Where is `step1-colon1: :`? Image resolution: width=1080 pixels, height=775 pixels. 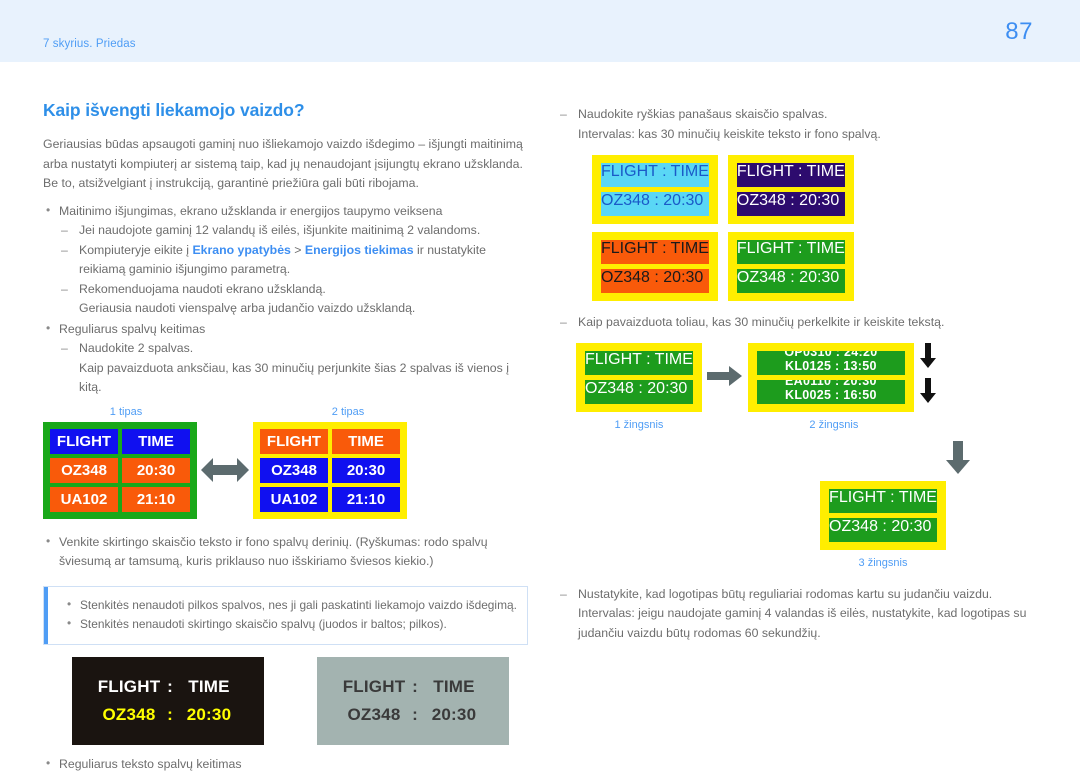 step1-colon1: : is located at coordinates (648, 359).